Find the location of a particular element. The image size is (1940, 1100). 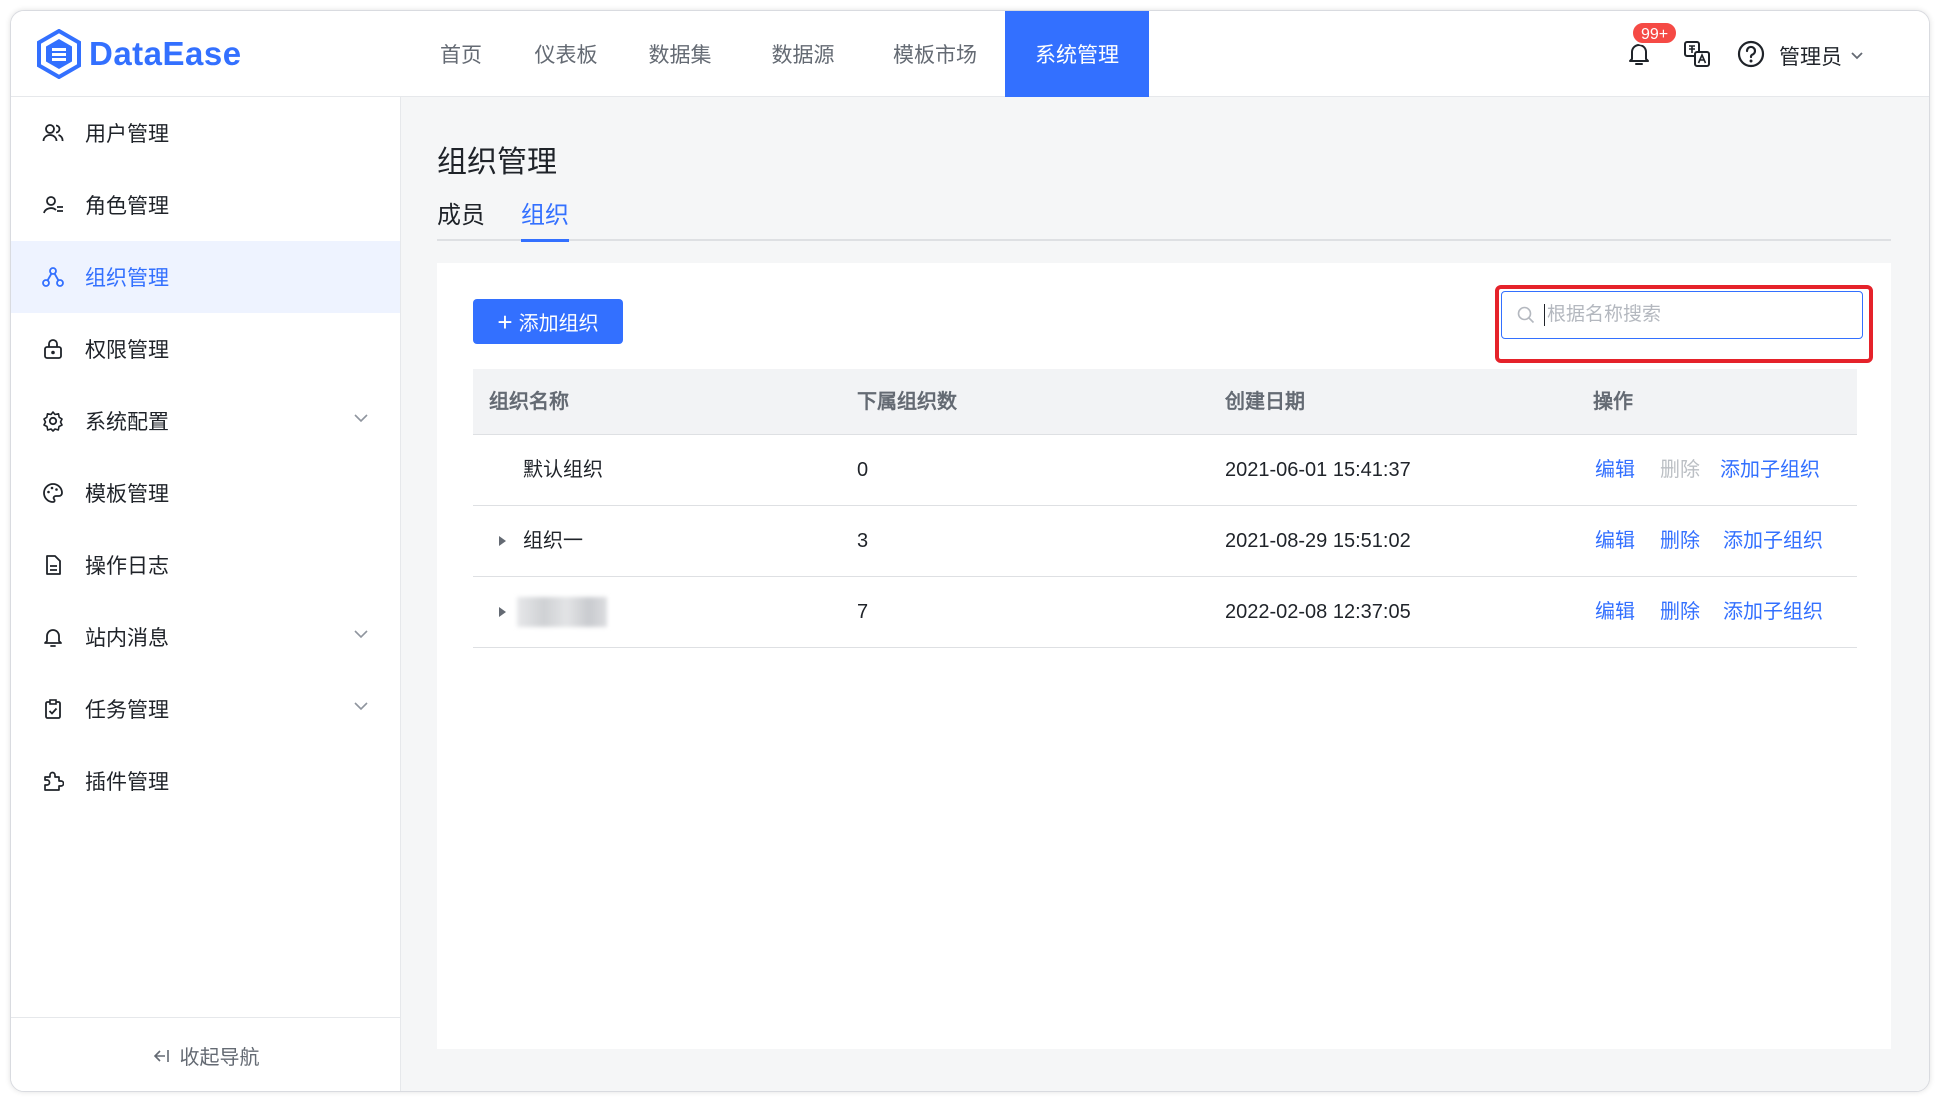

sidebar-item-templates: 模板管理 is located at coordinates (205, 493).